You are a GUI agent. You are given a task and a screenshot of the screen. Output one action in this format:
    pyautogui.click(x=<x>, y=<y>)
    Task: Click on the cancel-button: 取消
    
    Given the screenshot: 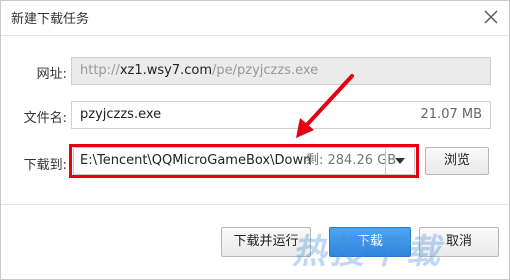 What is the action you would take?
    pyautogui.click(x=459, y=242)
    